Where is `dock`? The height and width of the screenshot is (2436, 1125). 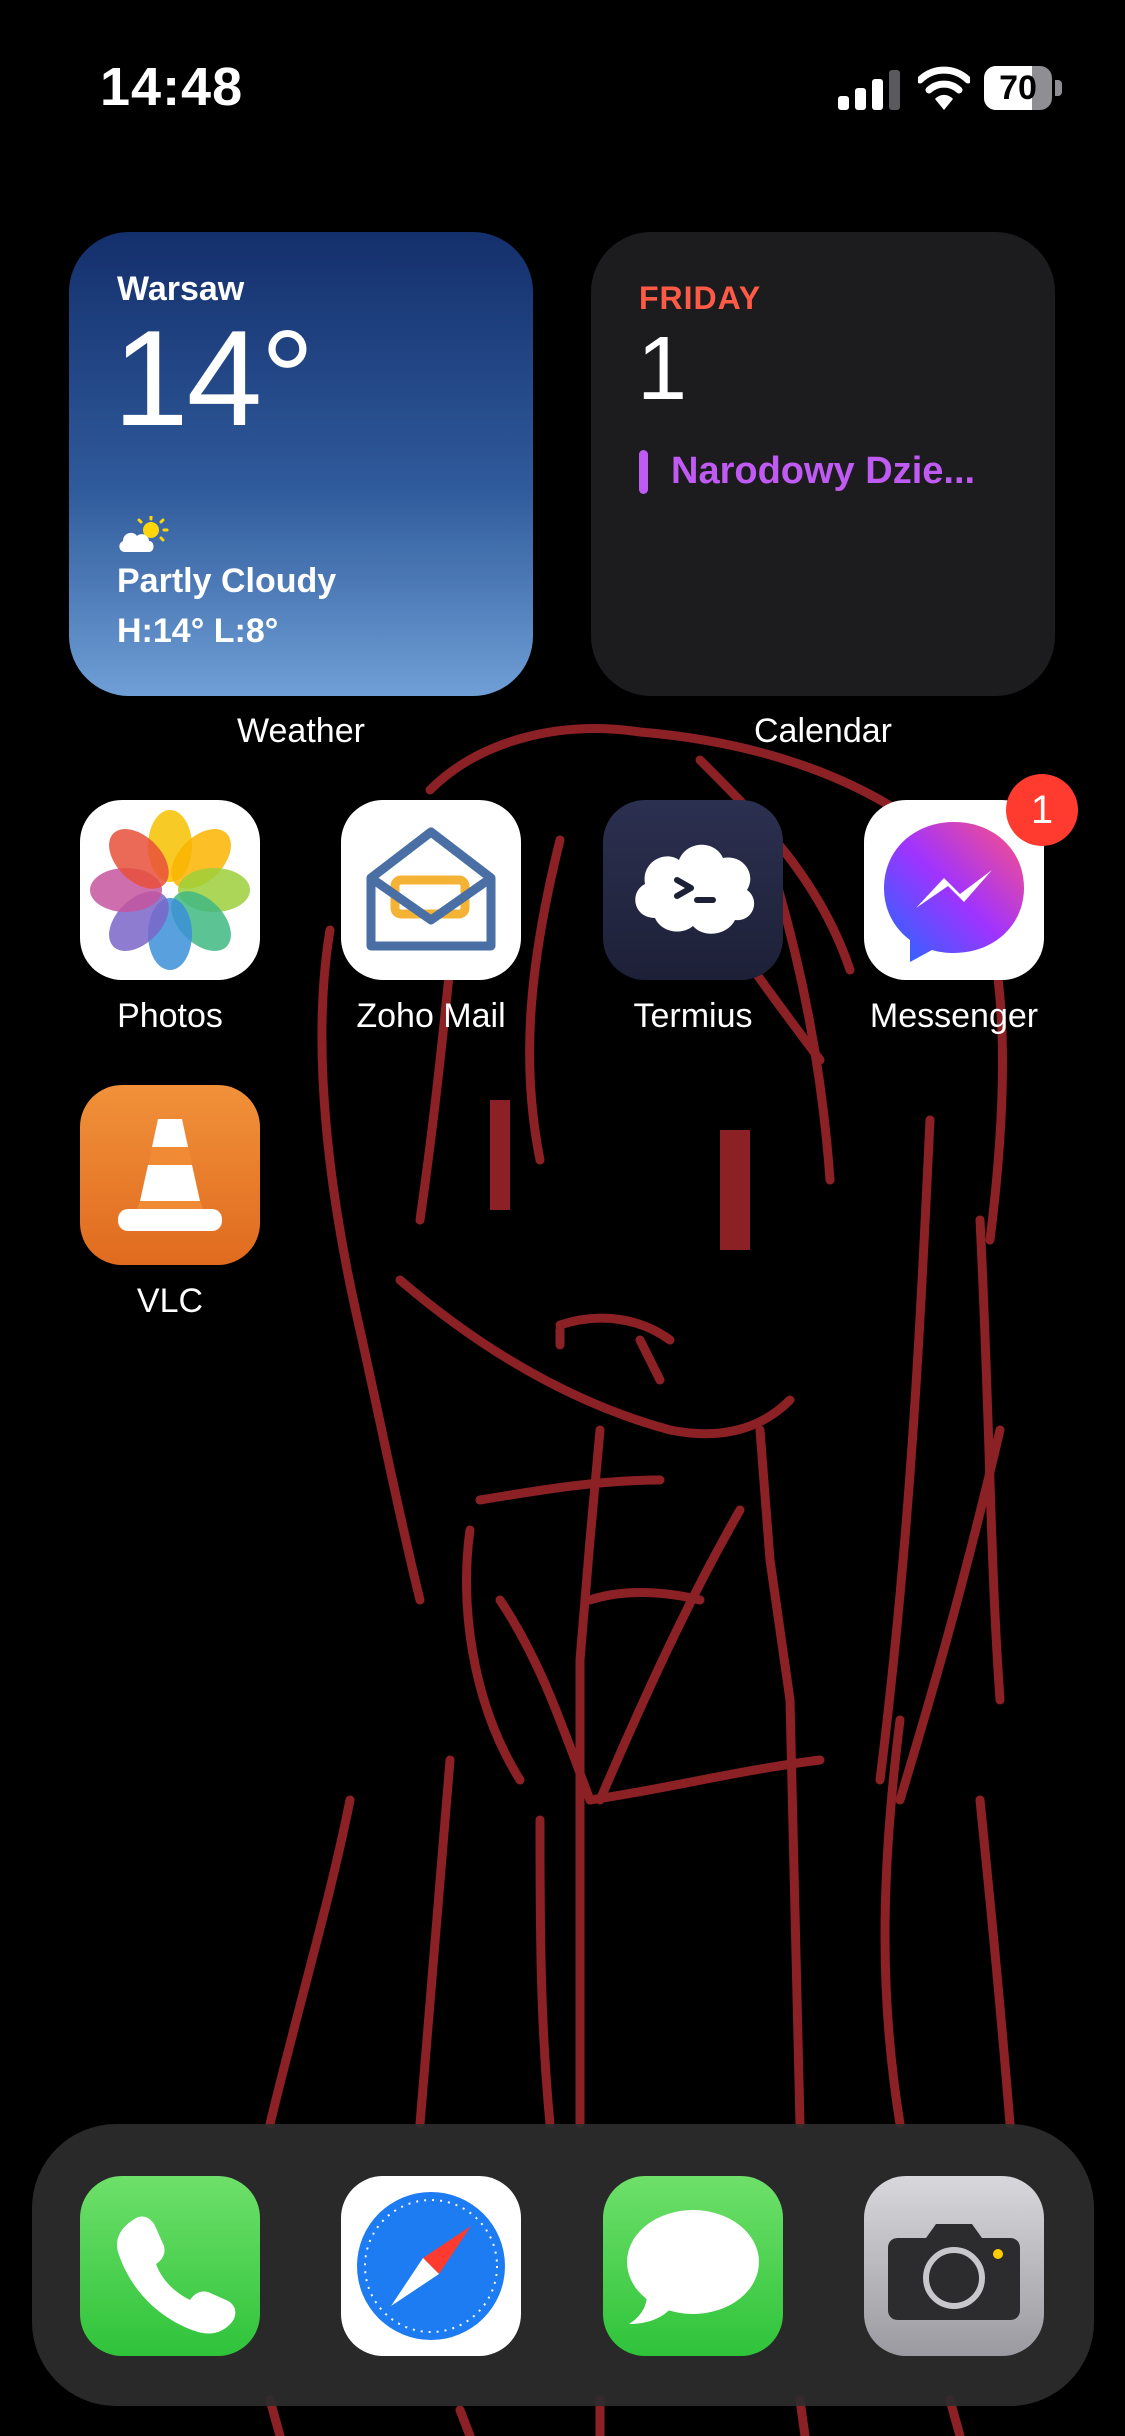
dock is located at coordinates (563, 2265).